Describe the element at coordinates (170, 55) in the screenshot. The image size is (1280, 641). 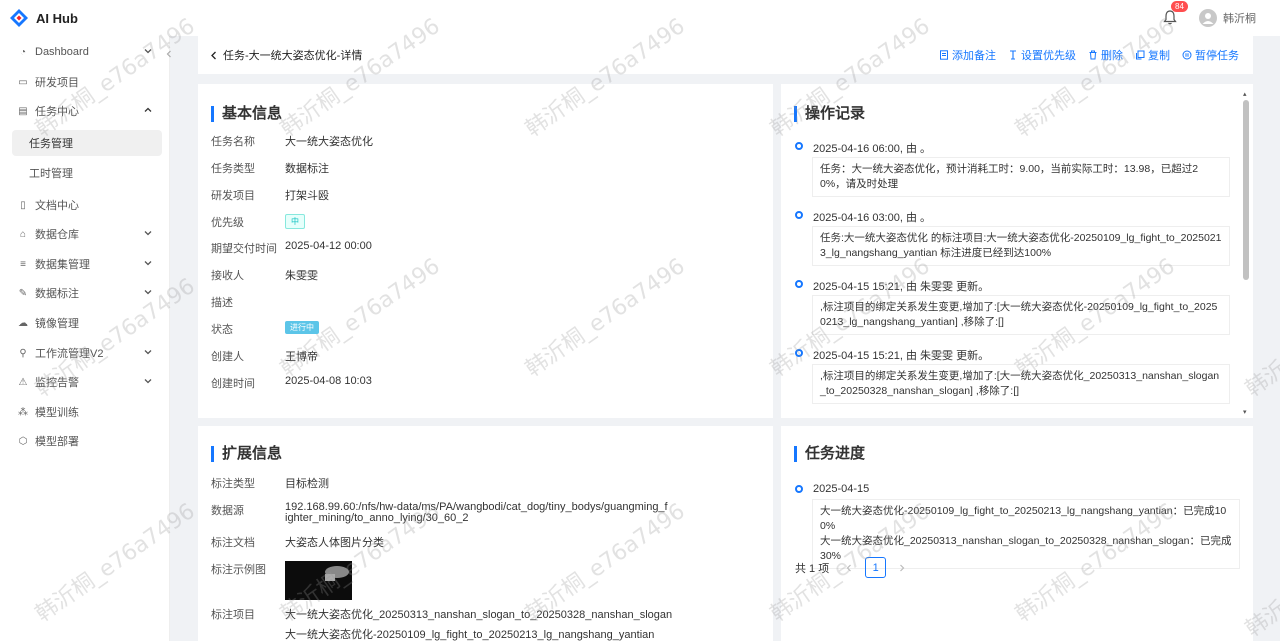
I see `sidebar-collapse-button` at that location.